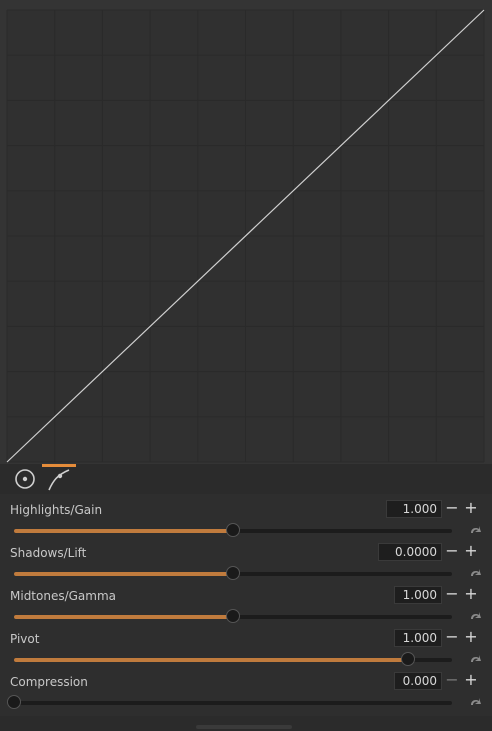 This screenshot has width=492, height=731. Describe the element at coordinates (246, 687) in the screenshot. I see `compression-control: Compression 0.000 − +` at that location.